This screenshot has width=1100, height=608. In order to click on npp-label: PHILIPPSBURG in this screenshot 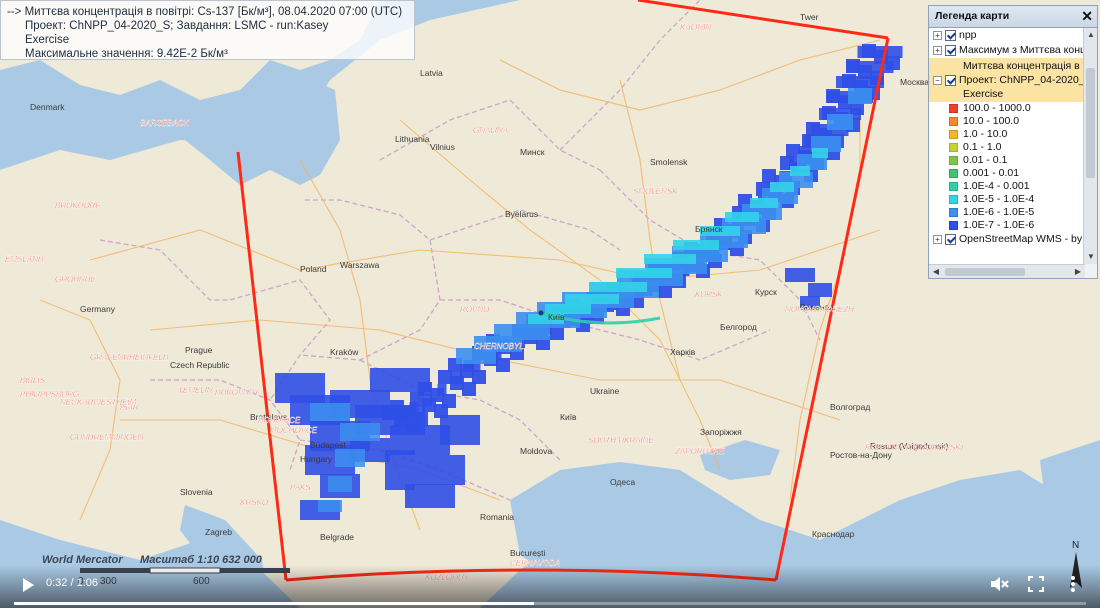, I will do `click(49, 394)`.